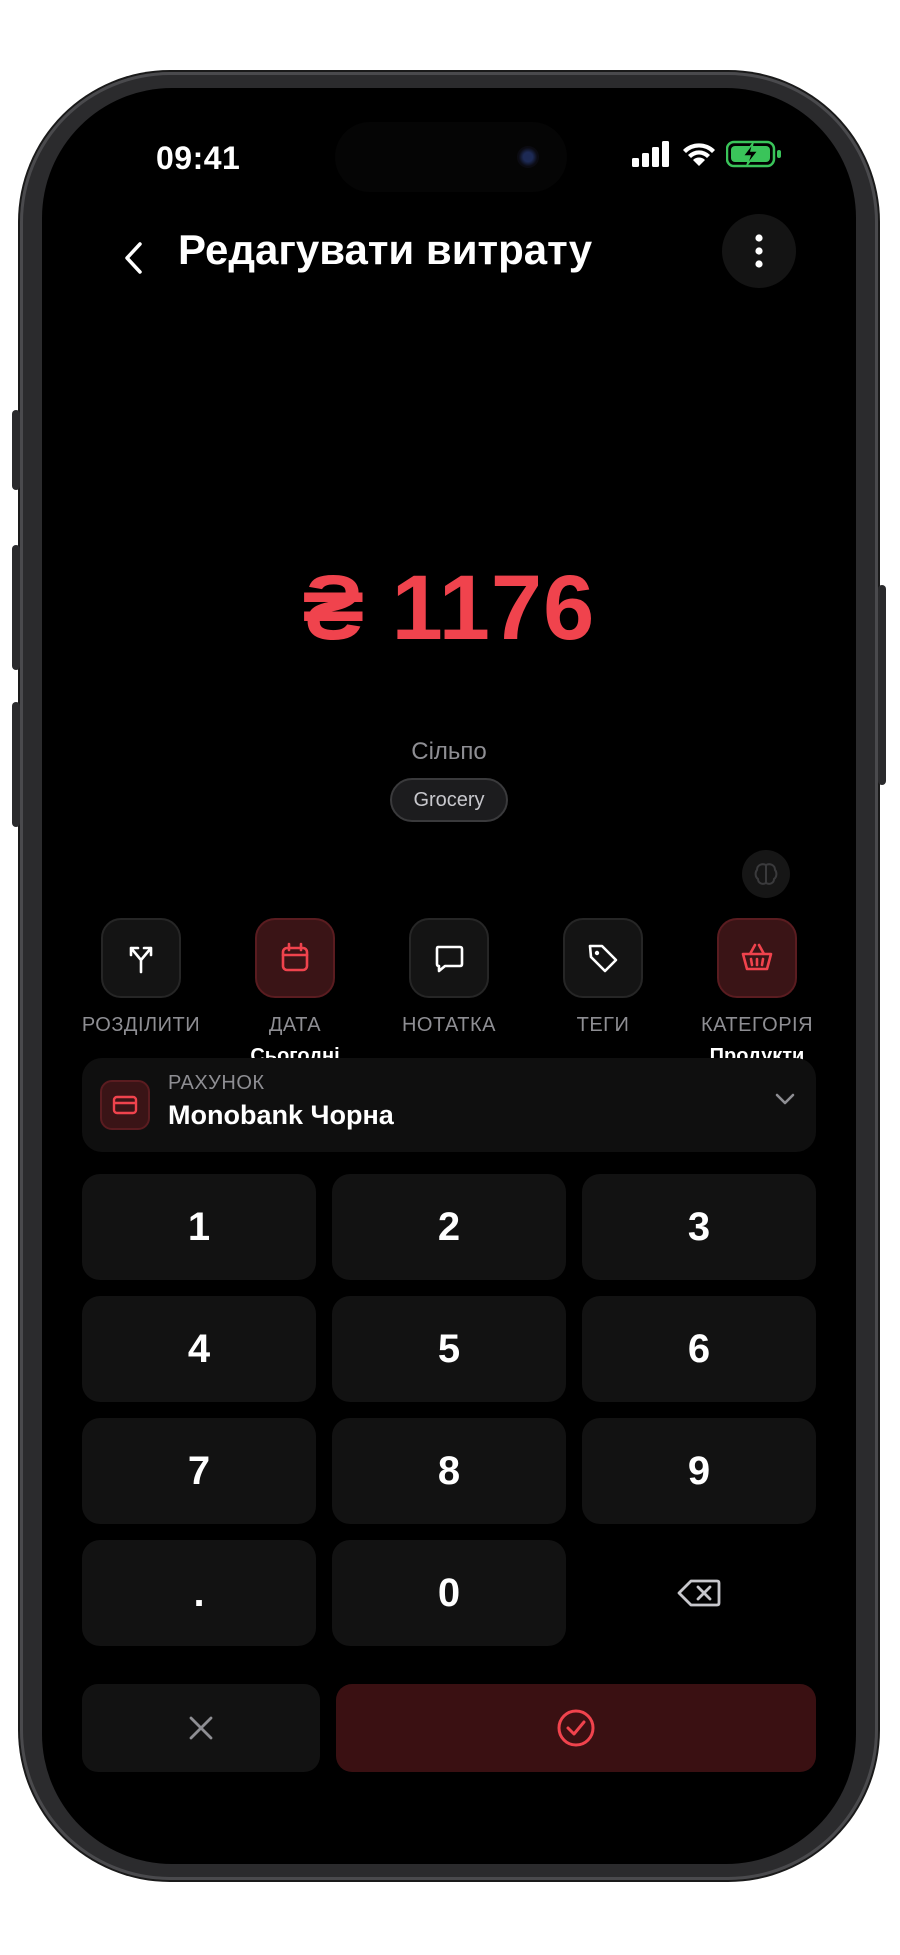  Describe the element at coordinates (785, 1099) in the screenshot. I see `chevron-down-icon` at that location.